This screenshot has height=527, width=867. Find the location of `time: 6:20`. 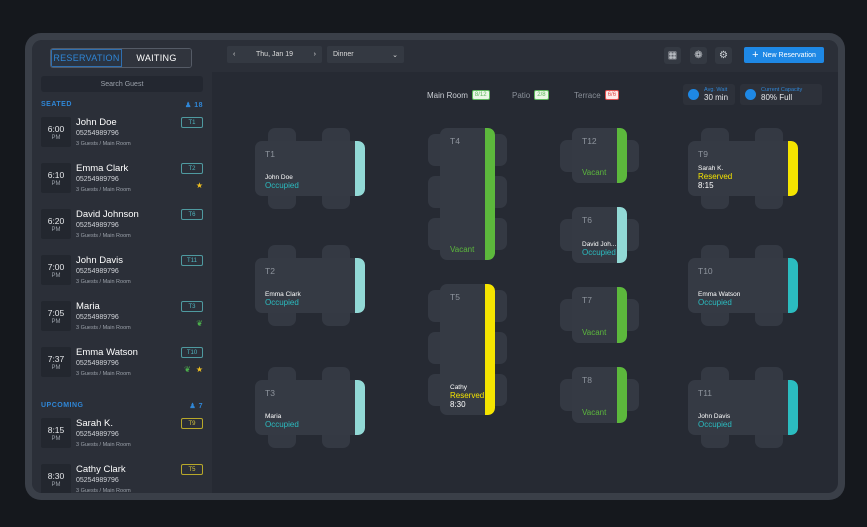

time: 6:20 is located at coordinates (56, 221).